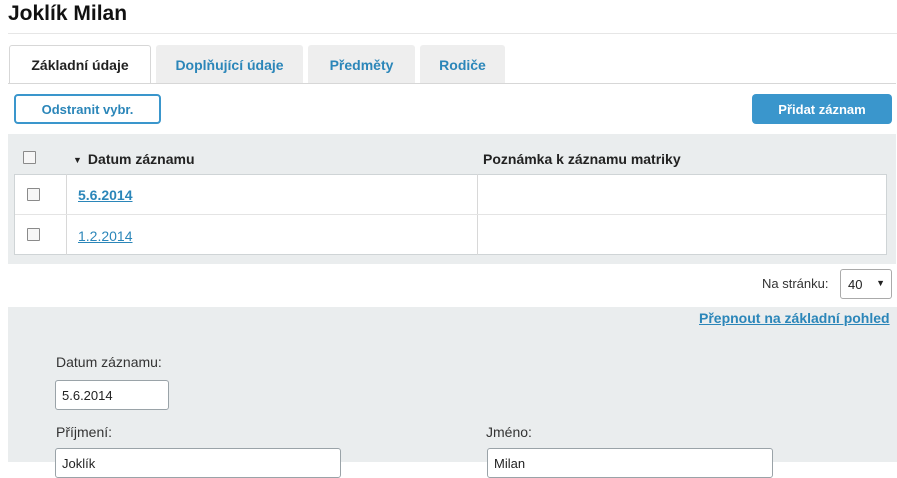 This screenshot has height=478, width=897. Describe the element at coordinates (866, 284) in the screenshot. I see `per-page-select: 40 ▼` at that location.